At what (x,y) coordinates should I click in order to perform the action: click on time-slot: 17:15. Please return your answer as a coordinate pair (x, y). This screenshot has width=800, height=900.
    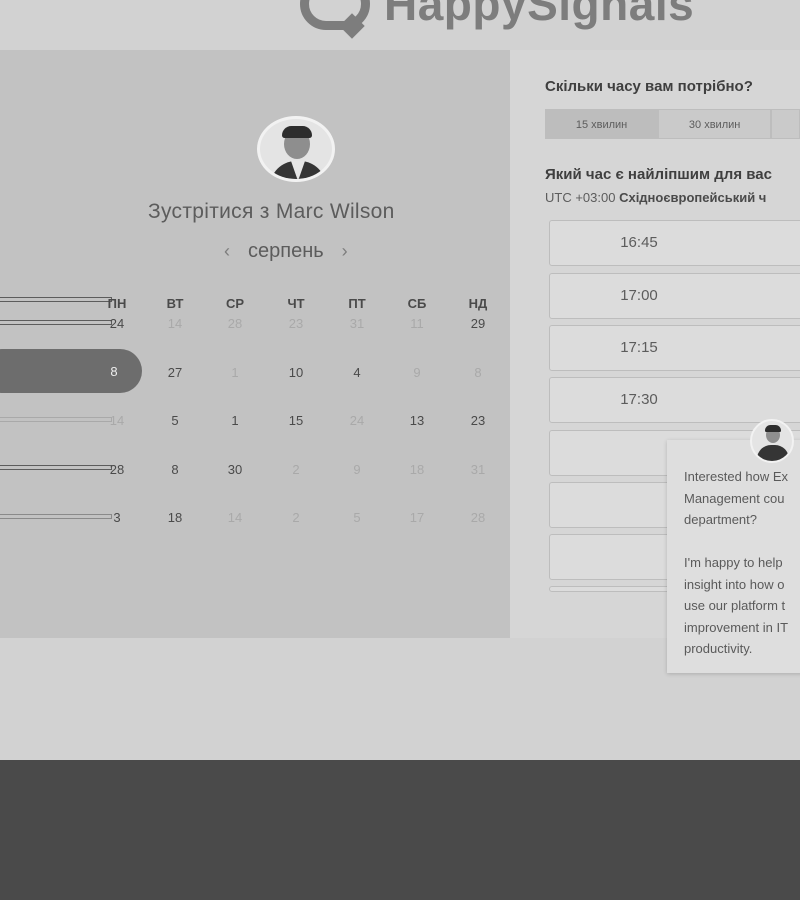
    Looking at the image, I should click on (674, 348).